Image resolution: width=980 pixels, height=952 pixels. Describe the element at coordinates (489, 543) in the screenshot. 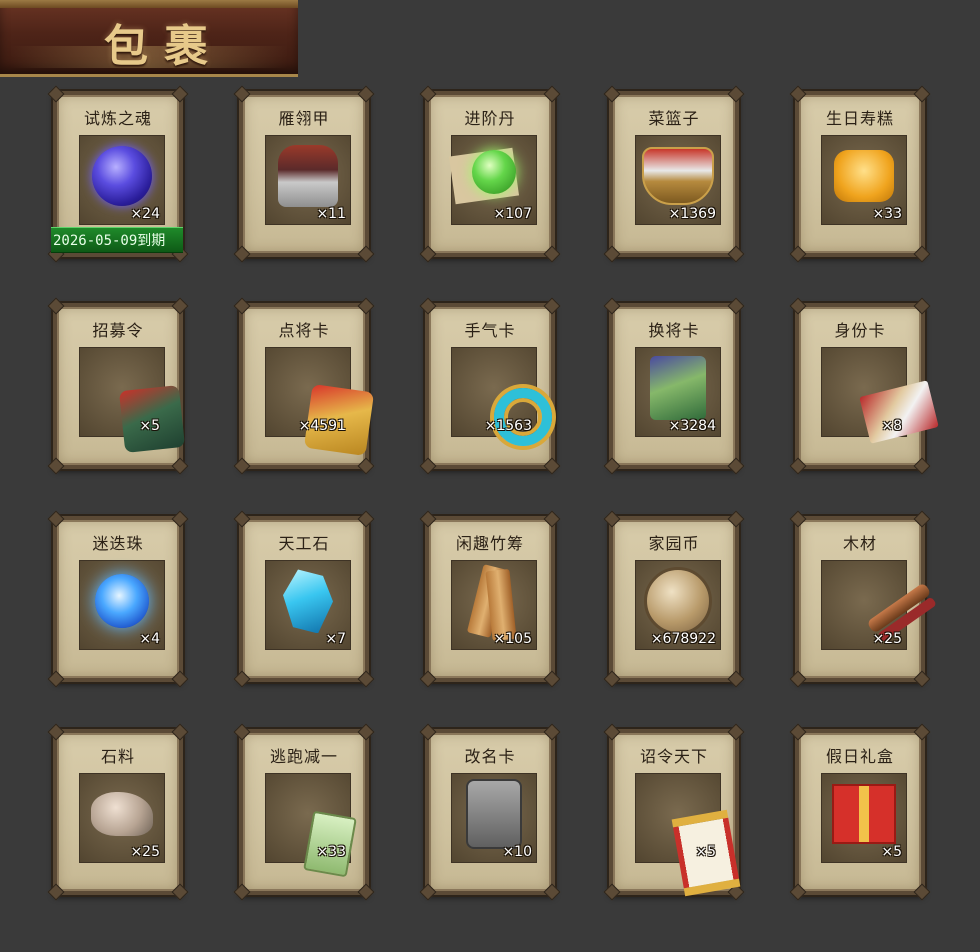

I see `item-name: 闲趣竹筹` at that location.